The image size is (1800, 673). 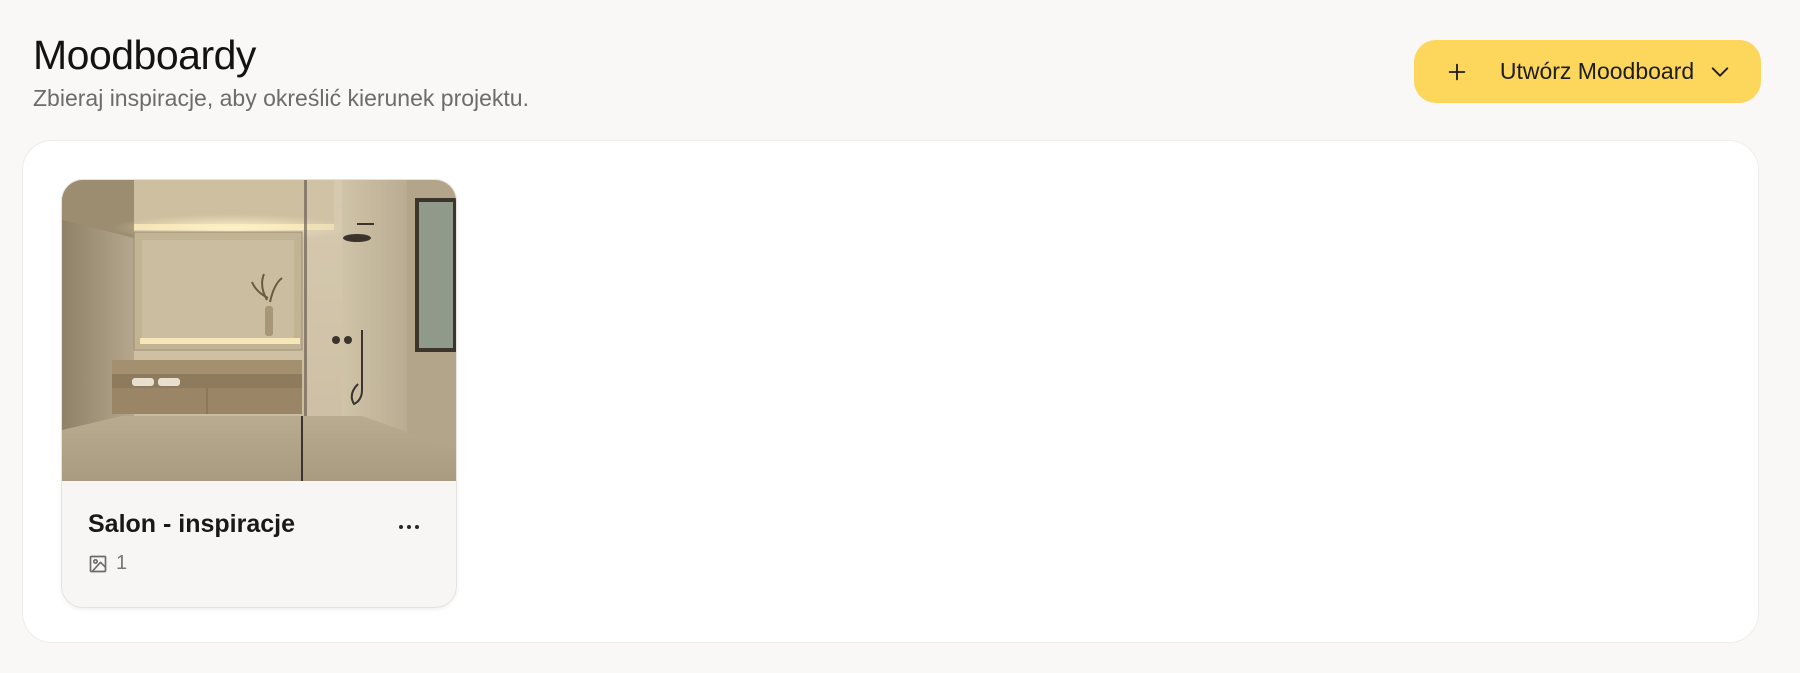 I want to click on create-moodboard-button: Utwórz Moodboard, so click(x=1587, y=71).